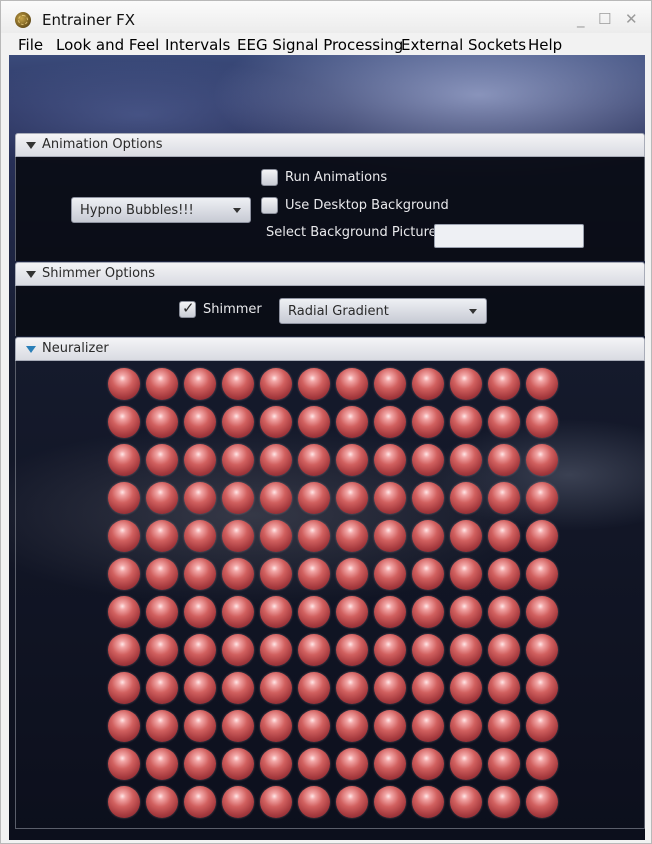 This screenshot has height=844, width=652. I want to click on shimmer-options-panel: ✓ Shimmer Radial Gradient, so click(330, 311).